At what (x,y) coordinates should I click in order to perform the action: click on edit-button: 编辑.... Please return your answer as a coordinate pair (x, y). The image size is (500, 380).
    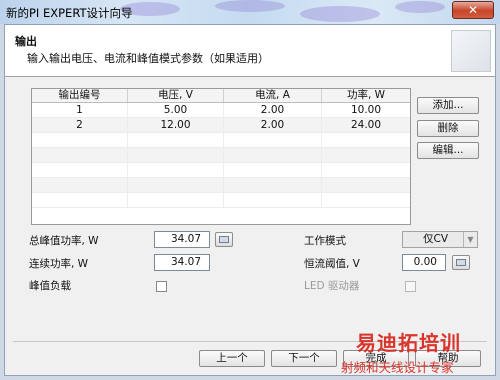
    Looking at the image, I should click on (448, 150).